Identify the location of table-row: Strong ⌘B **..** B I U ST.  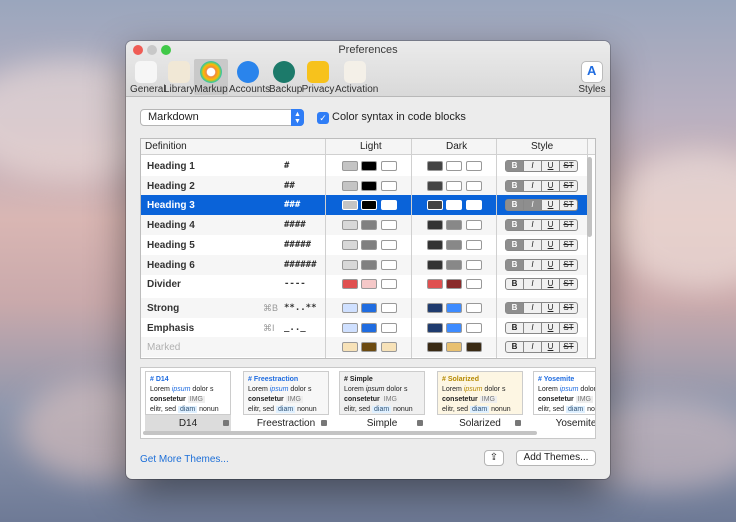
(364, 308).